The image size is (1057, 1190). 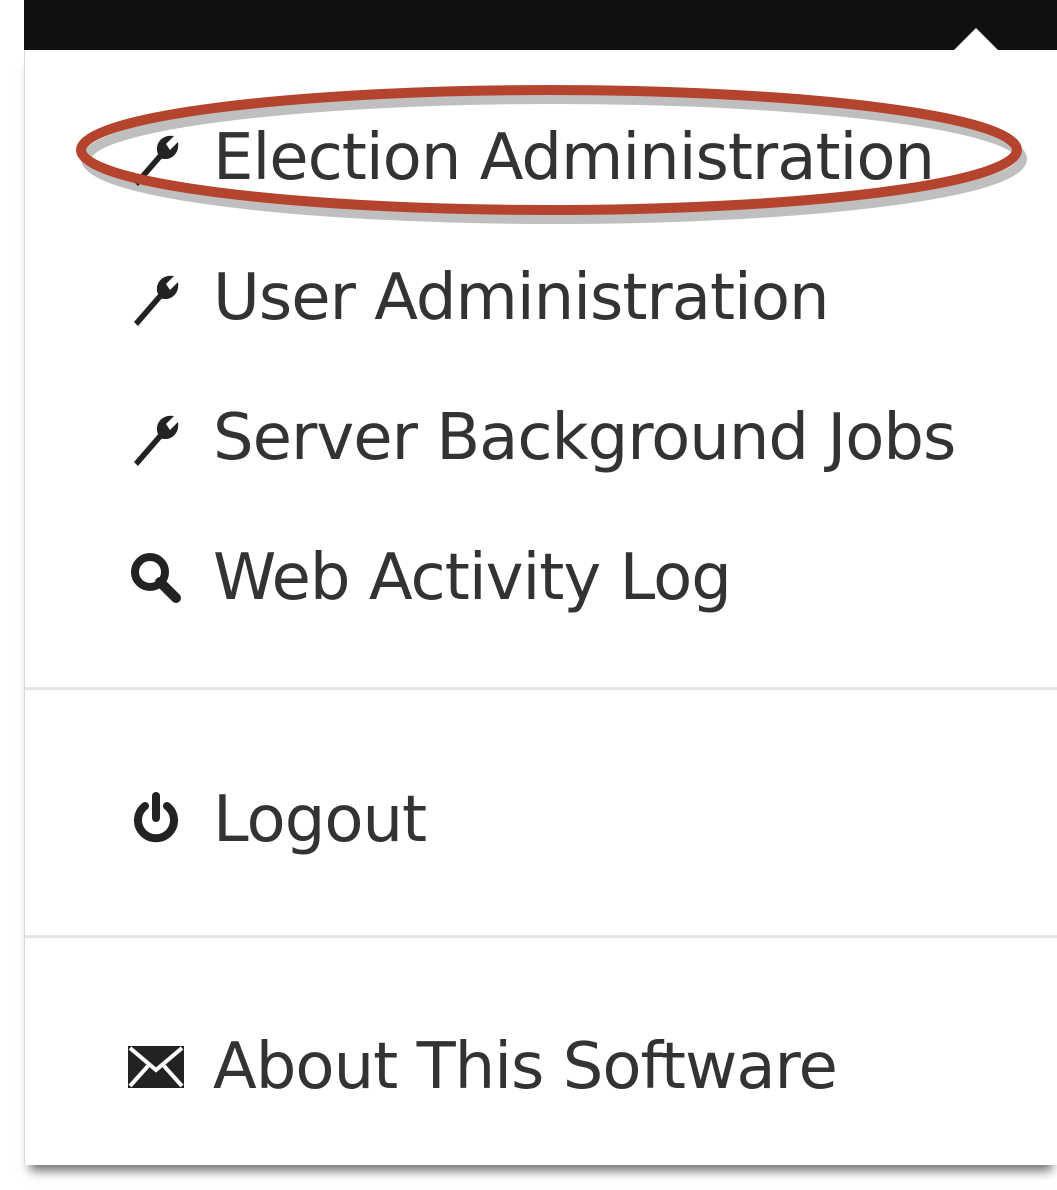 I want to click on menu-item-logout: Logout, so click(x=541, y=820).